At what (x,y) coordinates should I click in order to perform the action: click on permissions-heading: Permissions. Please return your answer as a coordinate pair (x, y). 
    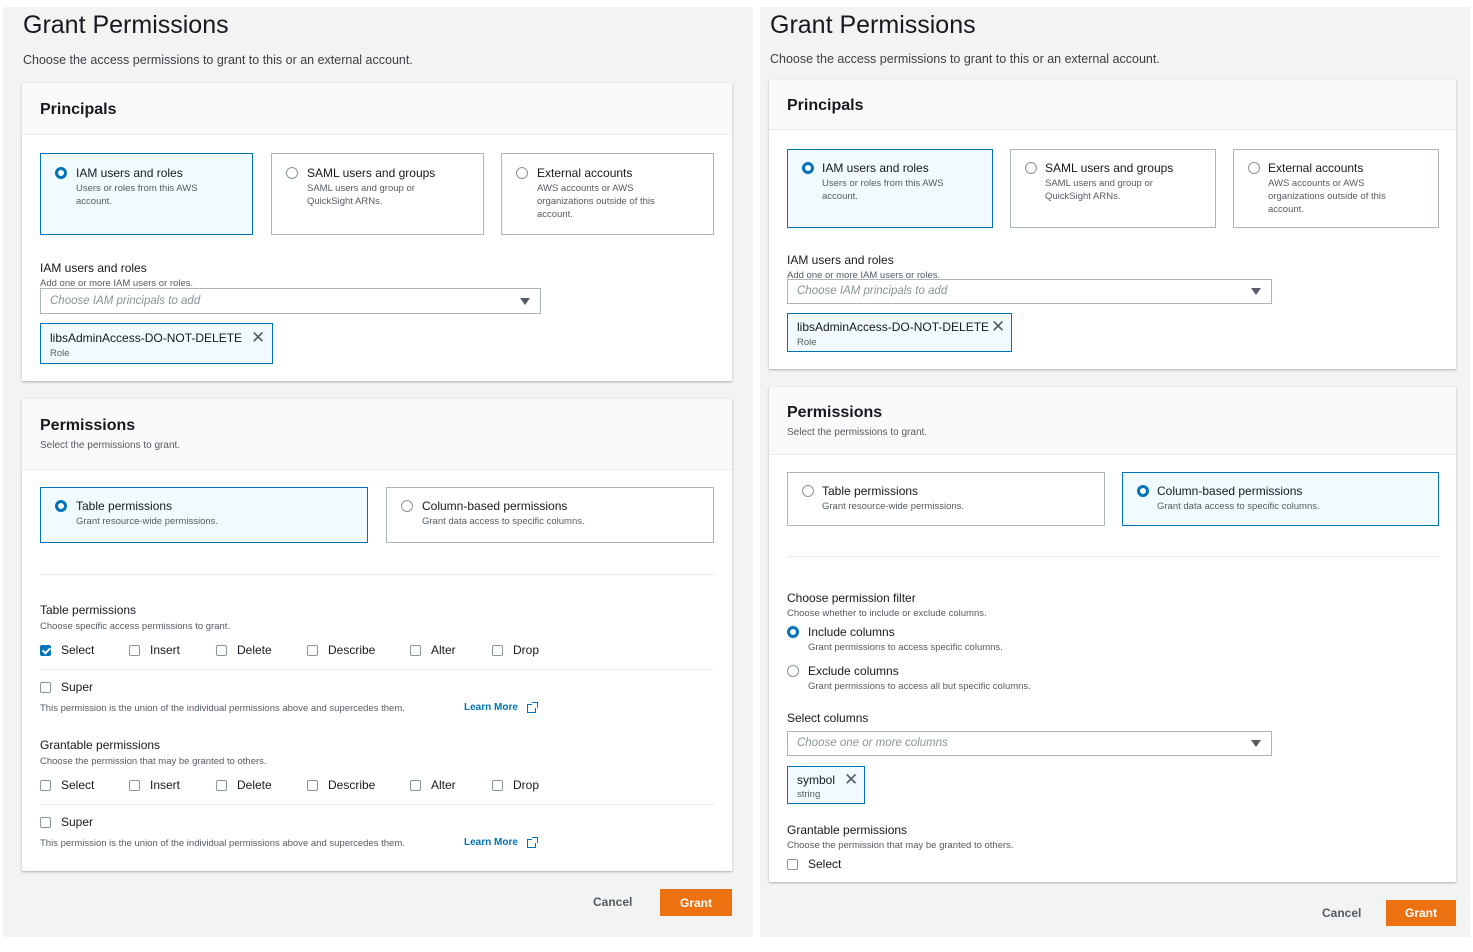
    Looking at the image, I should click on (88, 425).